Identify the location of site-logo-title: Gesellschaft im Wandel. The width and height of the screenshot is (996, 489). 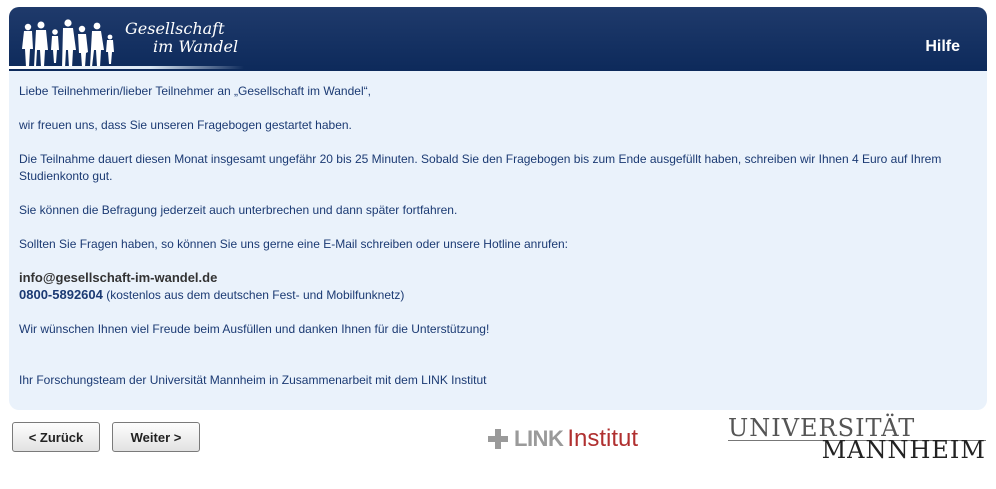
(181, 38).